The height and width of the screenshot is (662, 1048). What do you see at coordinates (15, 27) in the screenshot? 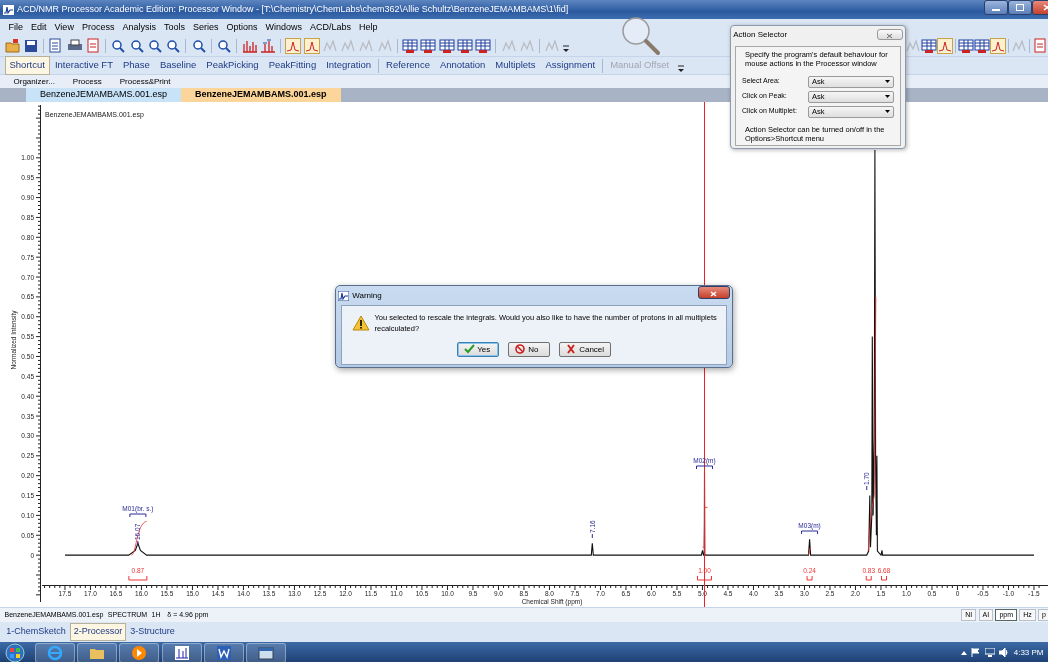
I see `menu-item: File` at bounding box center [15, 27].